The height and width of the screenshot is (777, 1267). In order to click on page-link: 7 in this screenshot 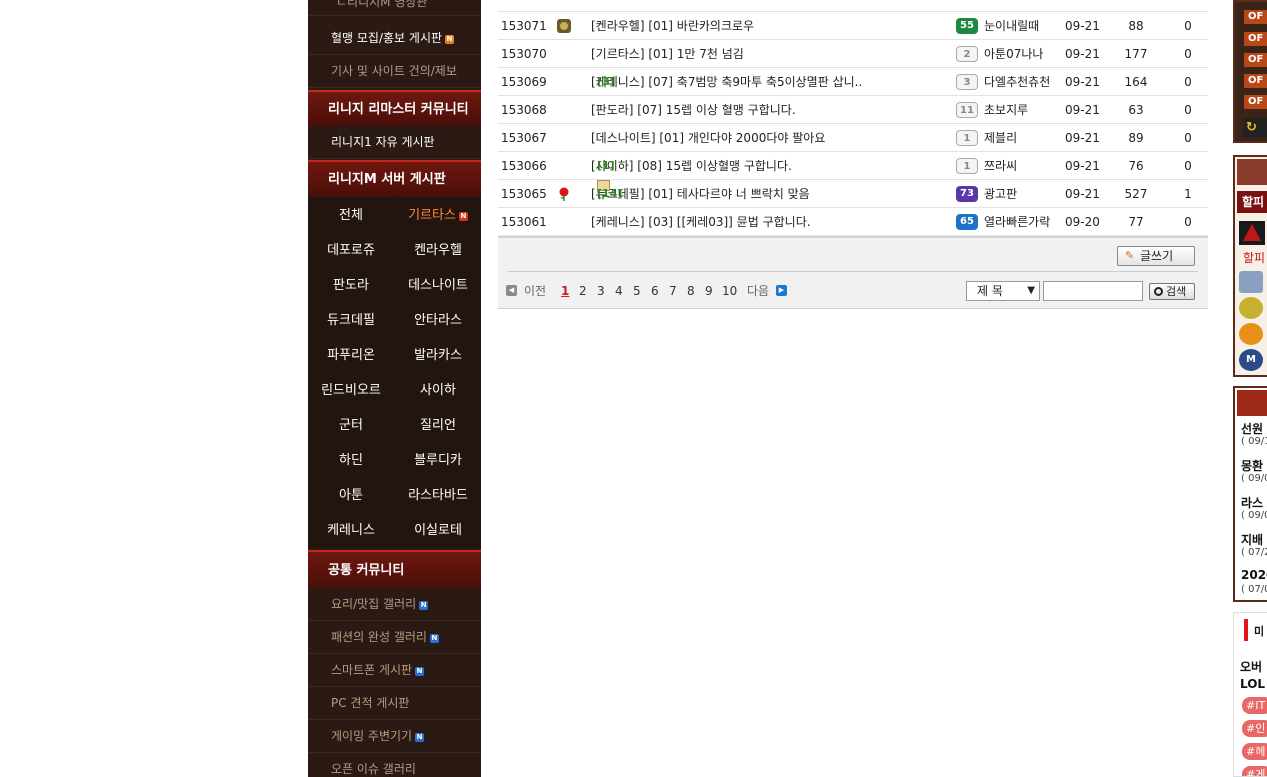, I will do `click(673, 291)`.